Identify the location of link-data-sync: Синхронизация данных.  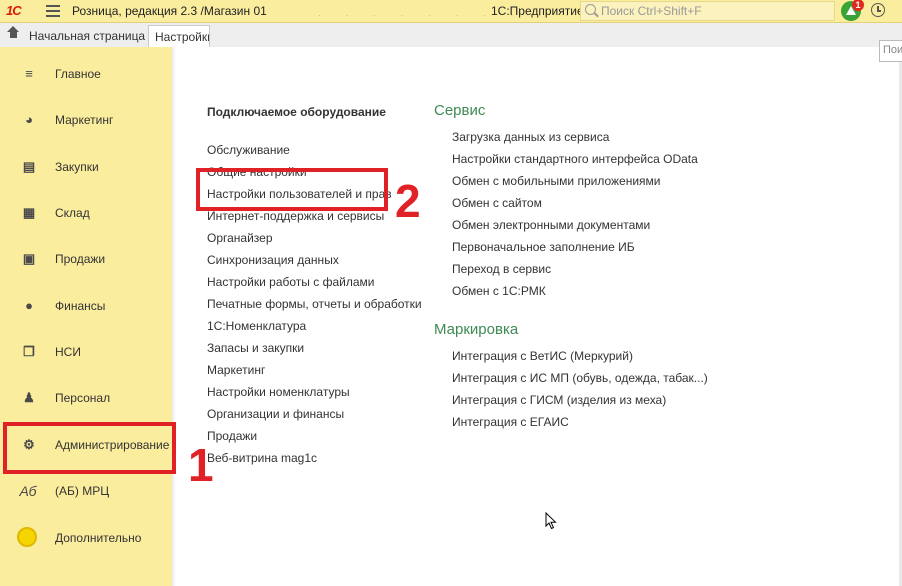
(273, 260).